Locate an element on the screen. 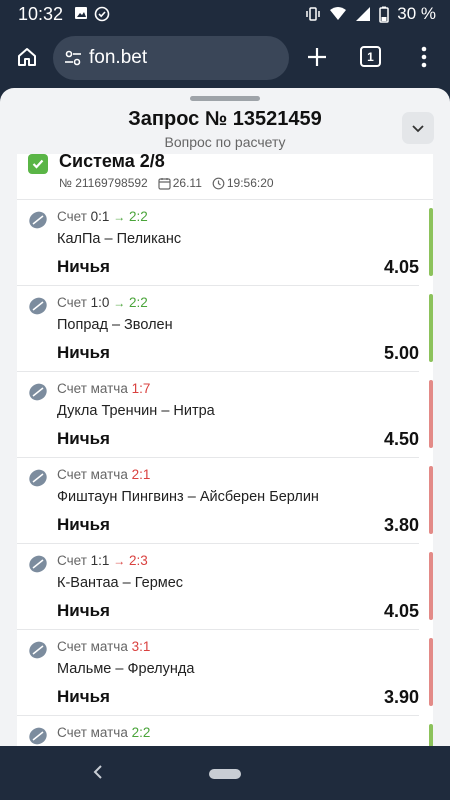  event-score: Счет матча 3:1 is located at coordinates (104, 646).